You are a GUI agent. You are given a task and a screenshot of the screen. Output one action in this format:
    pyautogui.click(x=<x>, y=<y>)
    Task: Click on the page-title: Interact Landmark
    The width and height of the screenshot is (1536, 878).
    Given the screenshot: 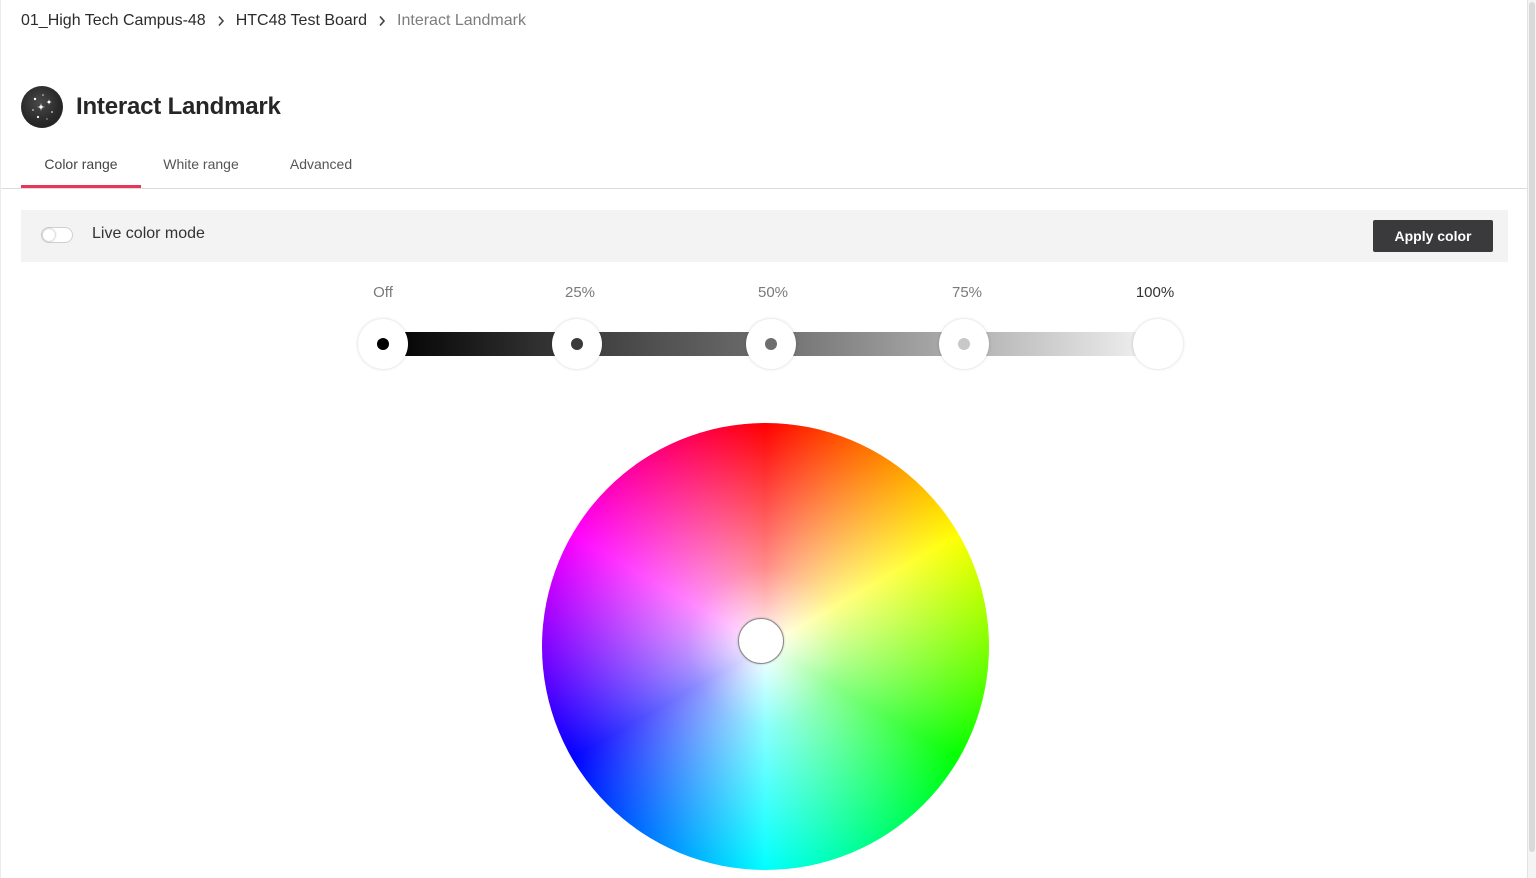 What is the action you would take?
    pyautogui.click(x=178, y=106)
    